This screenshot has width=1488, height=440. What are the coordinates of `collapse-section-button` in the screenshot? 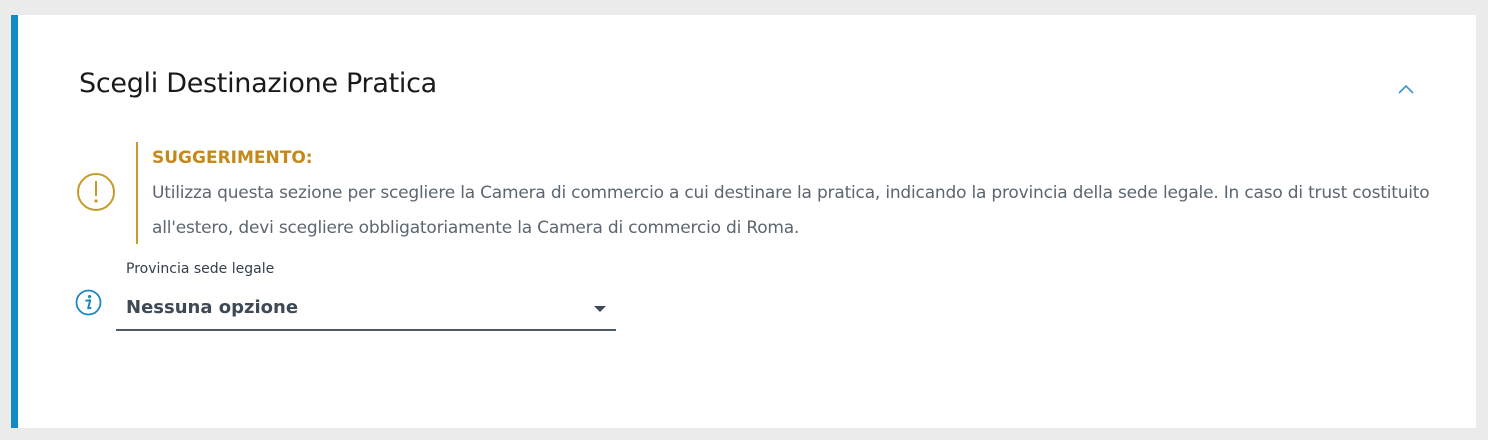 It's located at (1406, 89).